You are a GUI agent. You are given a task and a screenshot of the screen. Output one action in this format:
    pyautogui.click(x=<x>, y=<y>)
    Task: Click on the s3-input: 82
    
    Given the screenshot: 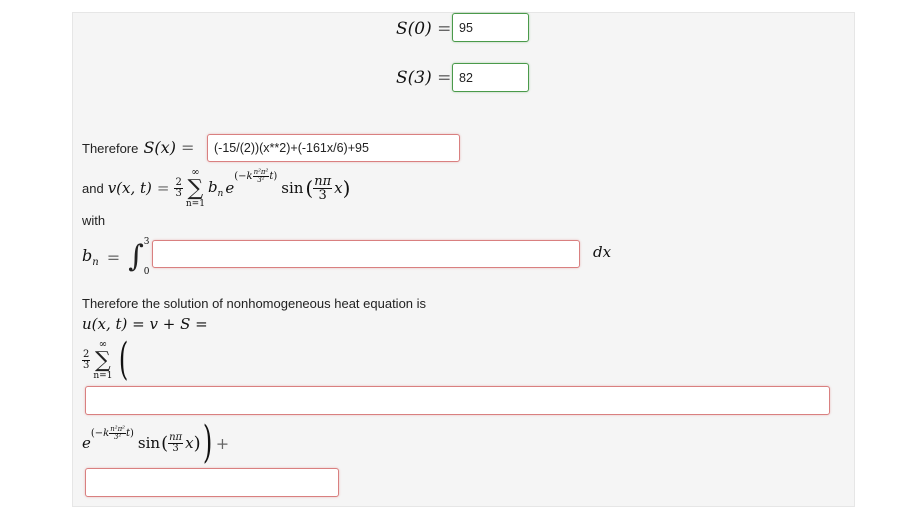 What is the action you would take?
    pyautogui.click(x=490, y=77)
    